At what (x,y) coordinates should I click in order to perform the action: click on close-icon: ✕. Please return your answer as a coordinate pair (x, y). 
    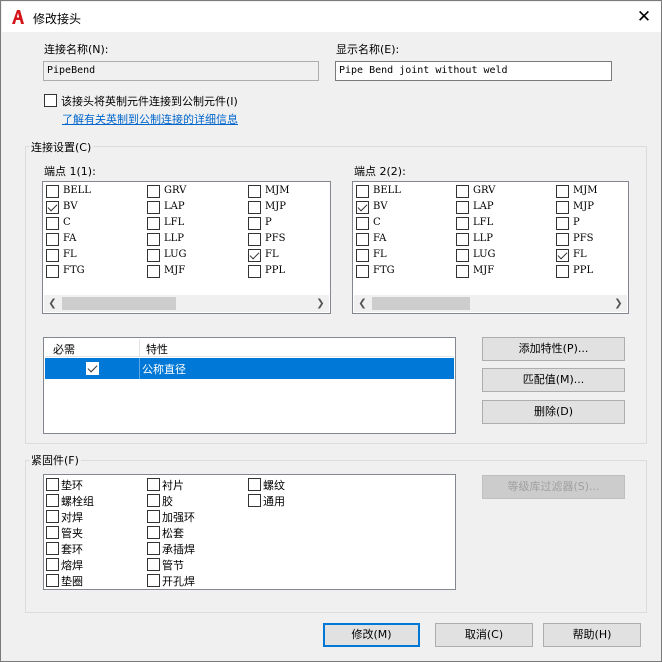
    Looking at the image, I should click on (644, 17).